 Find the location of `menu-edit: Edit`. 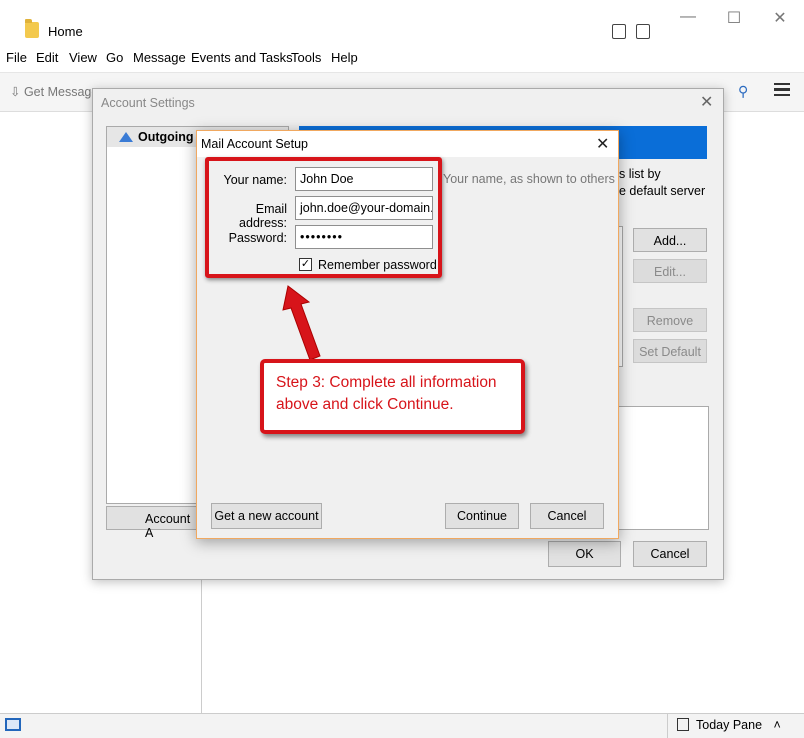

menu-edit: Edit is located at coordinates (47, 57).